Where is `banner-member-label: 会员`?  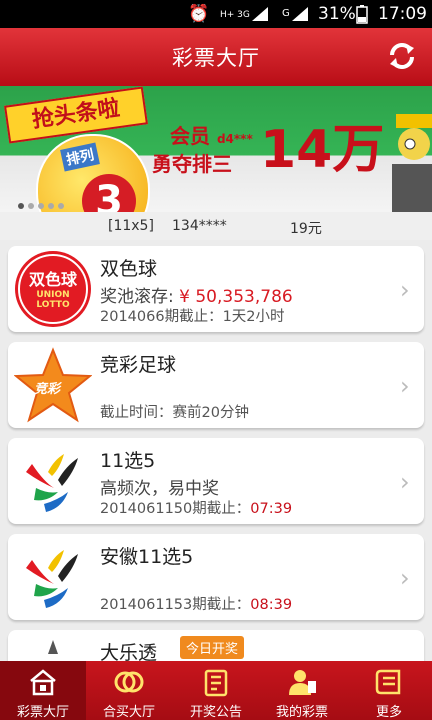 banner-member-label: 会员 is located at coordinates (190, 136).